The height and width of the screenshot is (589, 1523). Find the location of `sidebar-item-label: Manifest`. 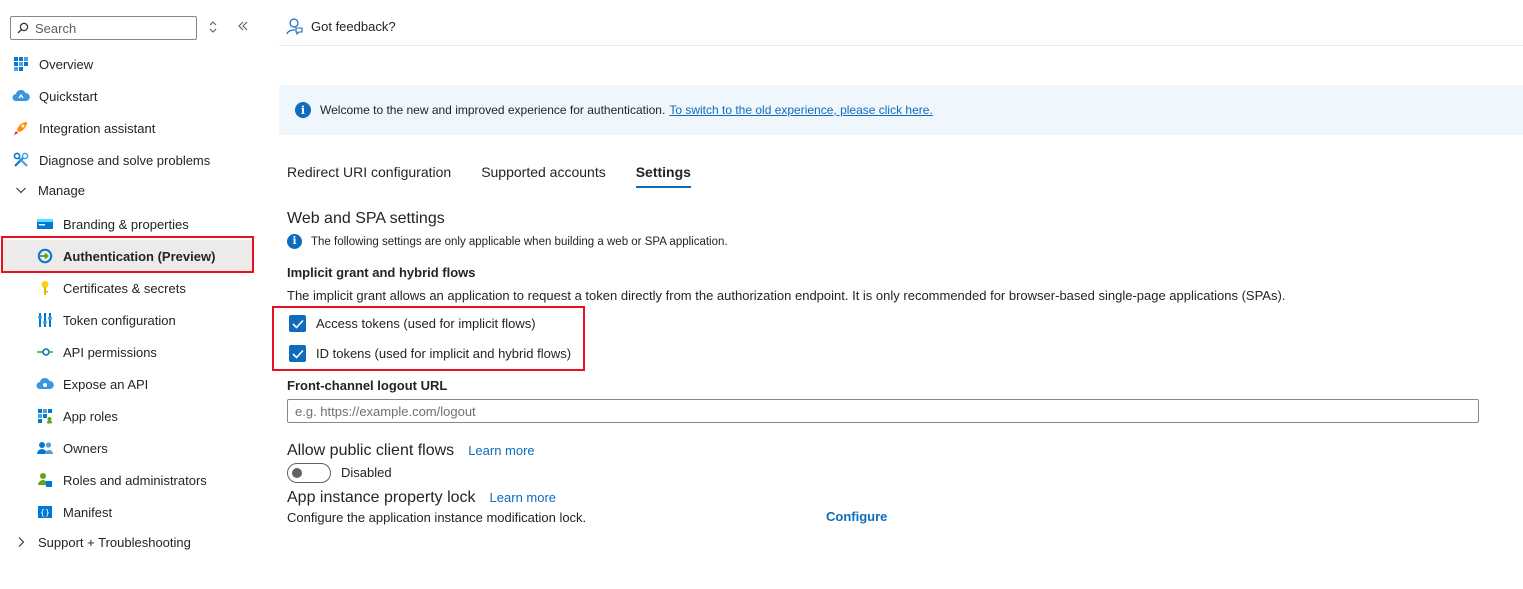

sidebar-item-label: Manifest is located at coordinates (88, 512).